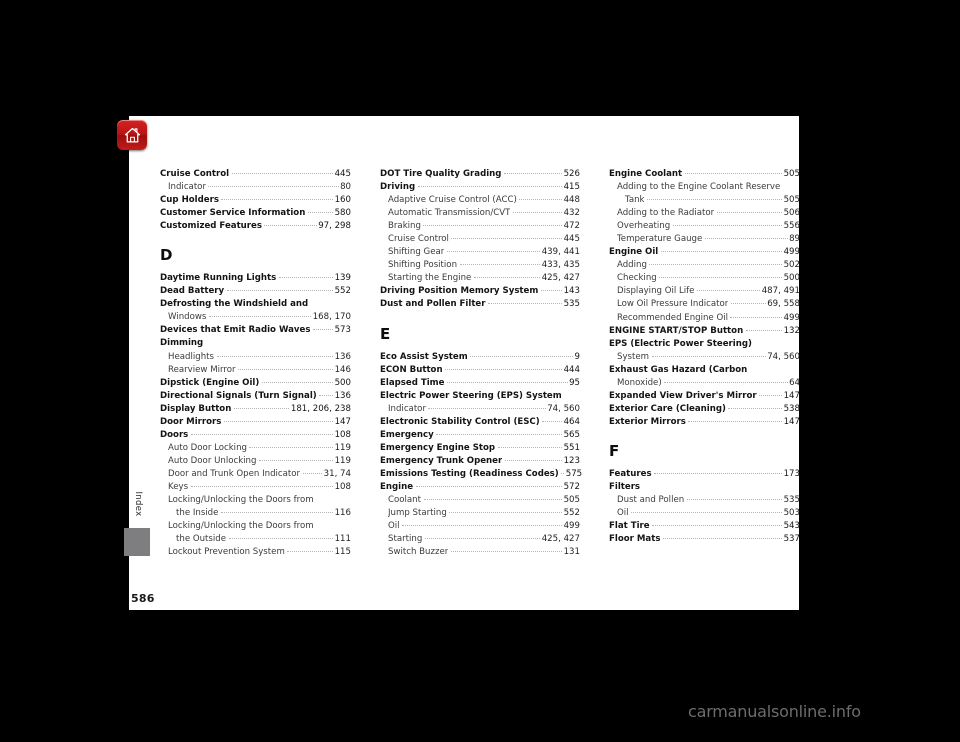  Describe the element at coordinates (571, 200) in the screenshot. I see `index-entry-page: 448` at that location.